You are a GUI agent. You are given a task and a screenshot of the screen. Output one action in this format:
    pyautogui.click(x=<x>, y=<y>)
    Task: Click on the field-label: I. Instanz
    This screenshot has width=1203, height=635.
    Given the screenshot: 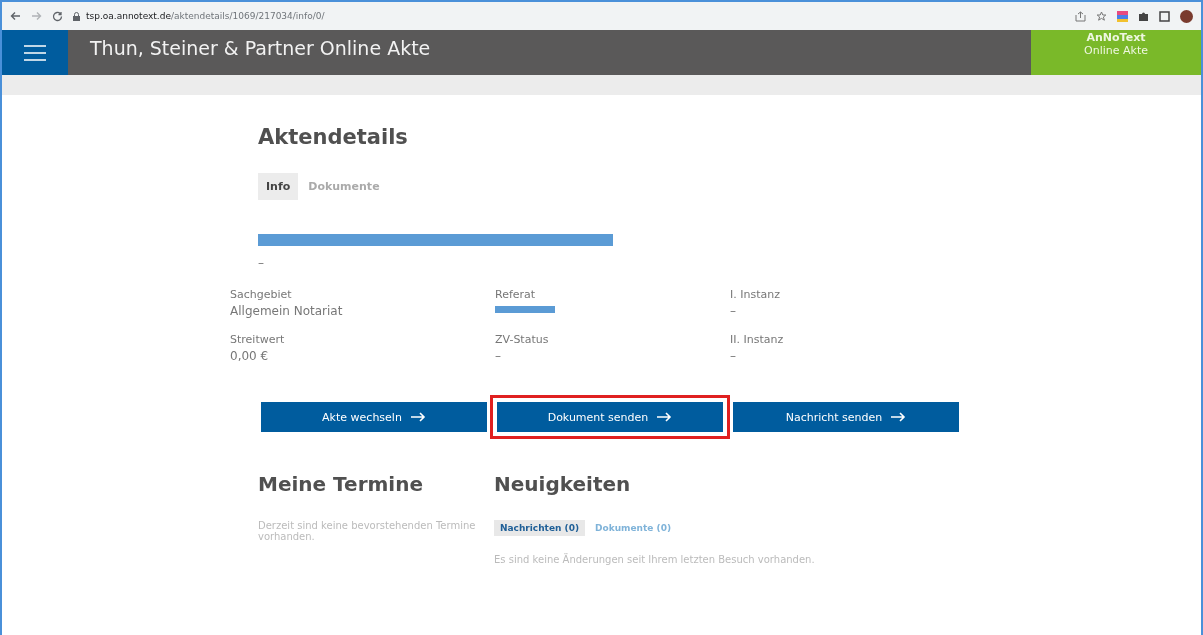 What is the action you would take?
    pyautogui.click(x=755, y=294)
    